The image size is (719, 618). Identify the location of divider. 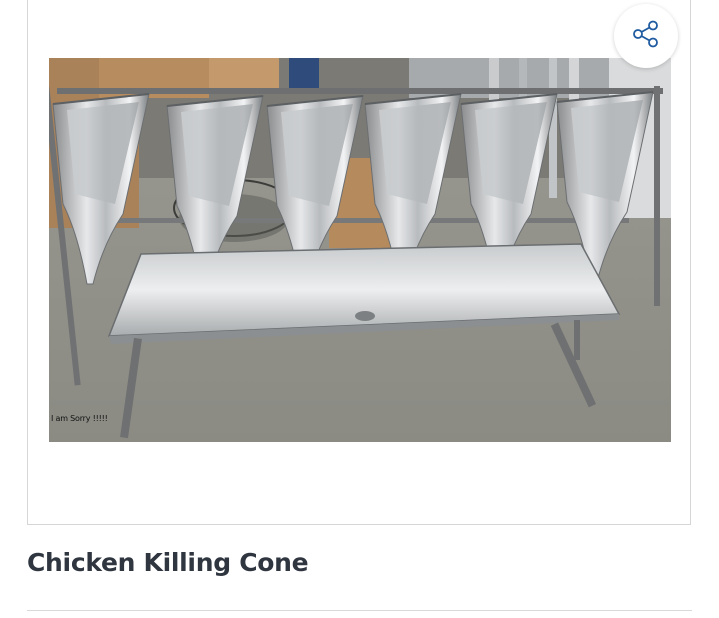
(359, 610).